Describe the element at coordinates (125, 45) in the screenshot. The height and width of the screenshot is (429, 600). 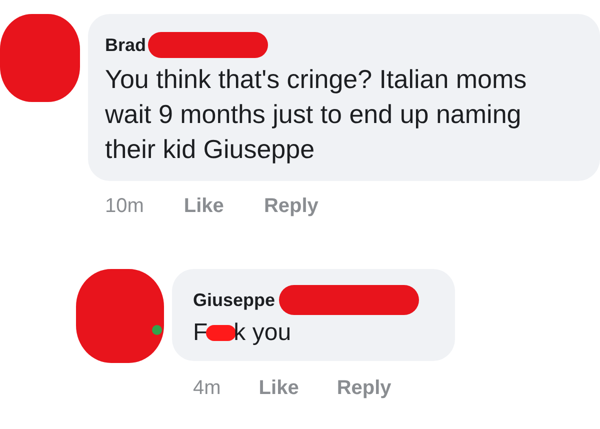
I see `author-name: Brad` at that location.